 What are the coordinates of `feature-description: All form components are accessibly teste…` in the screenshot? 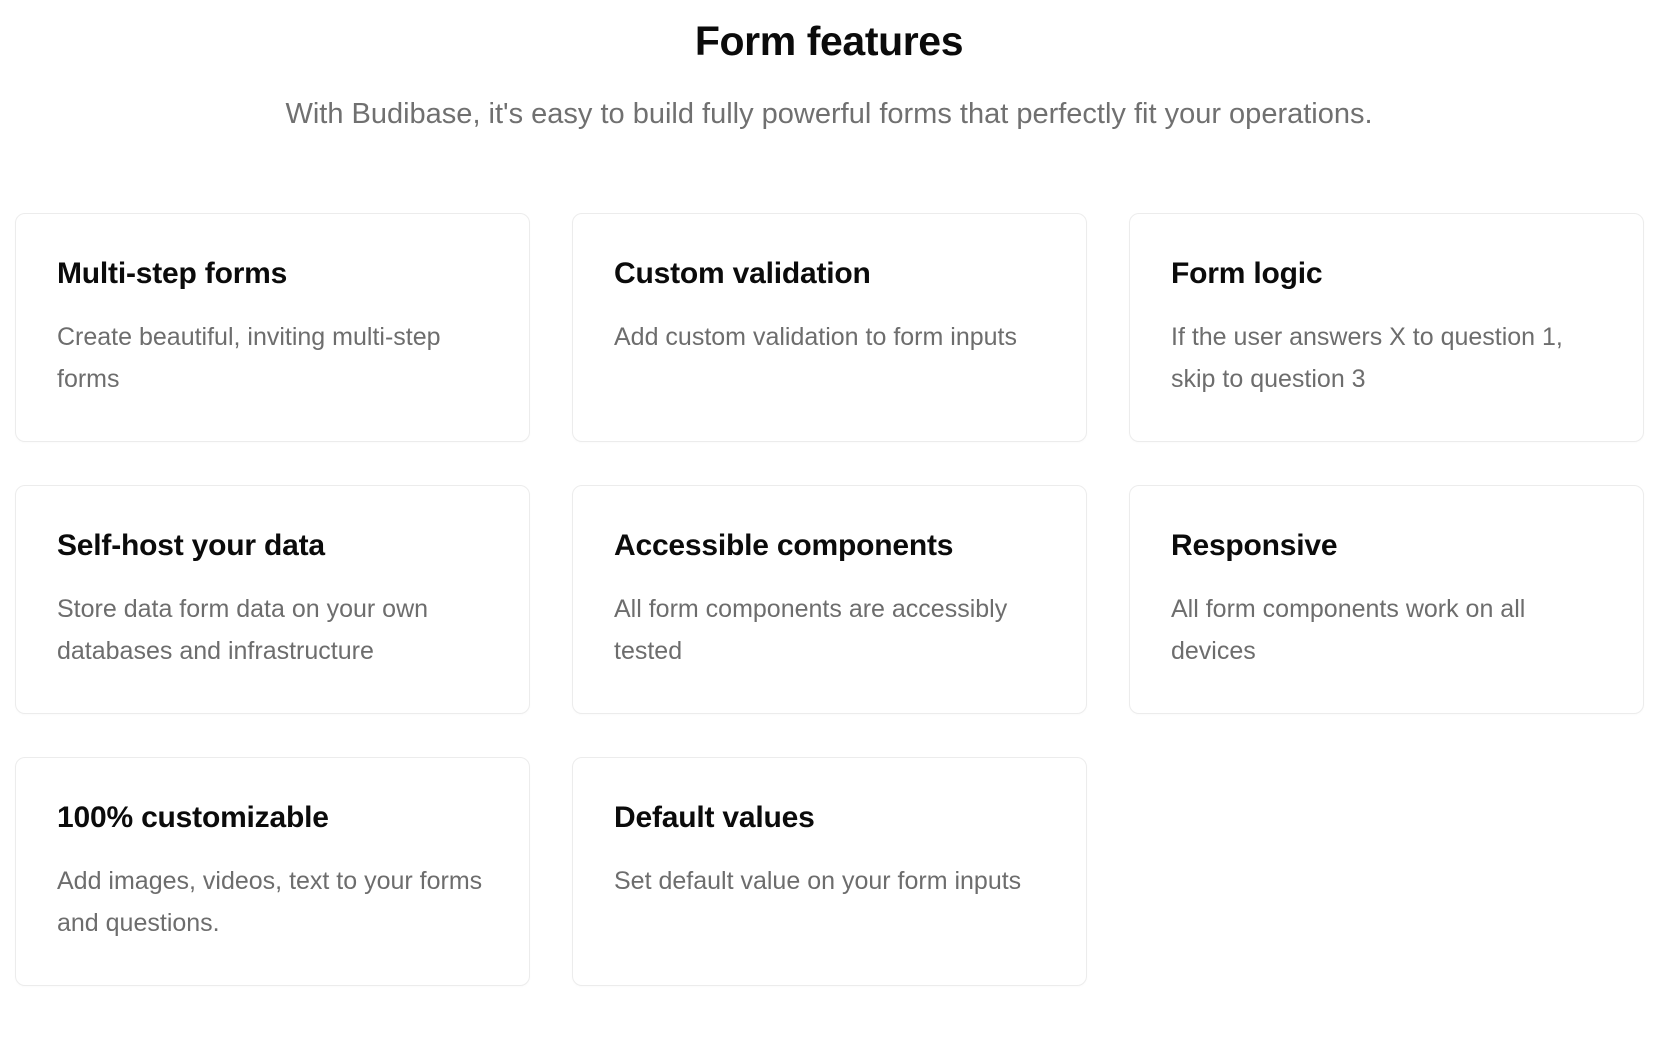 It's located at (811, 630).